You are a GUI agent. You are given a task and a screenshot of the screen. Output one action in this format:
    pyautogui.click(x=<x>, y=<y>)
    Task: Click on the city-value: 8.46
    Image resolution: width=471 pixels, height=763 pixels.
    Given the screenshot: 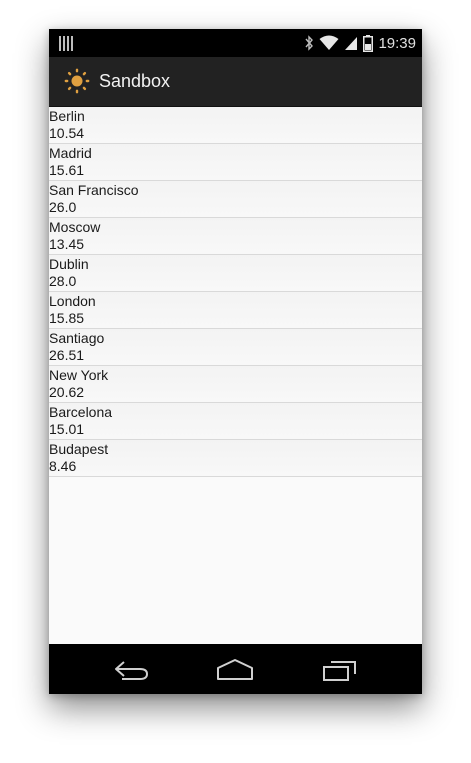 What is the action you would take?
    pyautogui.click(x=63, y=465)
    